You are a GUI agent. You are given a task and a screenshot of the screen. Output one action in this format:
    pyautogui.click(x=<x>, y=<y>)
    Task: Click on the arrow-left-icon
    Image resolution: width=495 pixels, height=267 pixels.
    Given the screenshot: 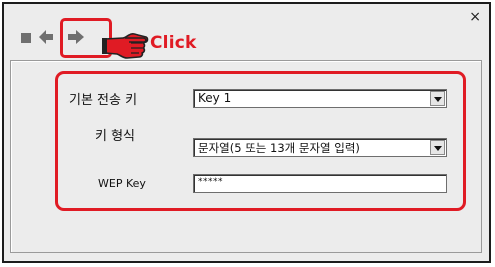 What is the action you would take?
    pyautogui.click(x=46, y=39)
    